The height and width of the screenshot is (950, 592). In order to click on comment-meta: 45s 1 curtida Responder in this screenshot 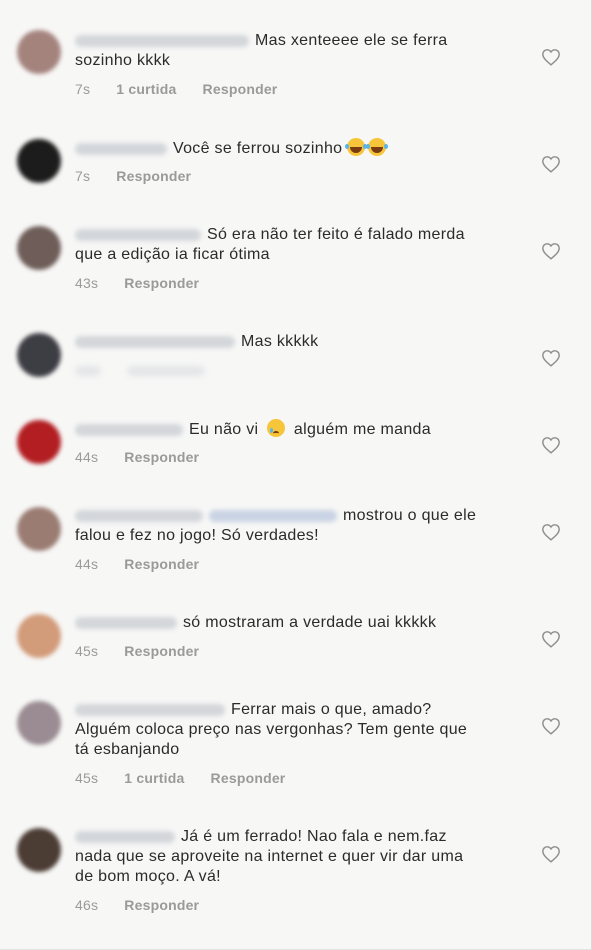, I will do `click(191, 778)`.